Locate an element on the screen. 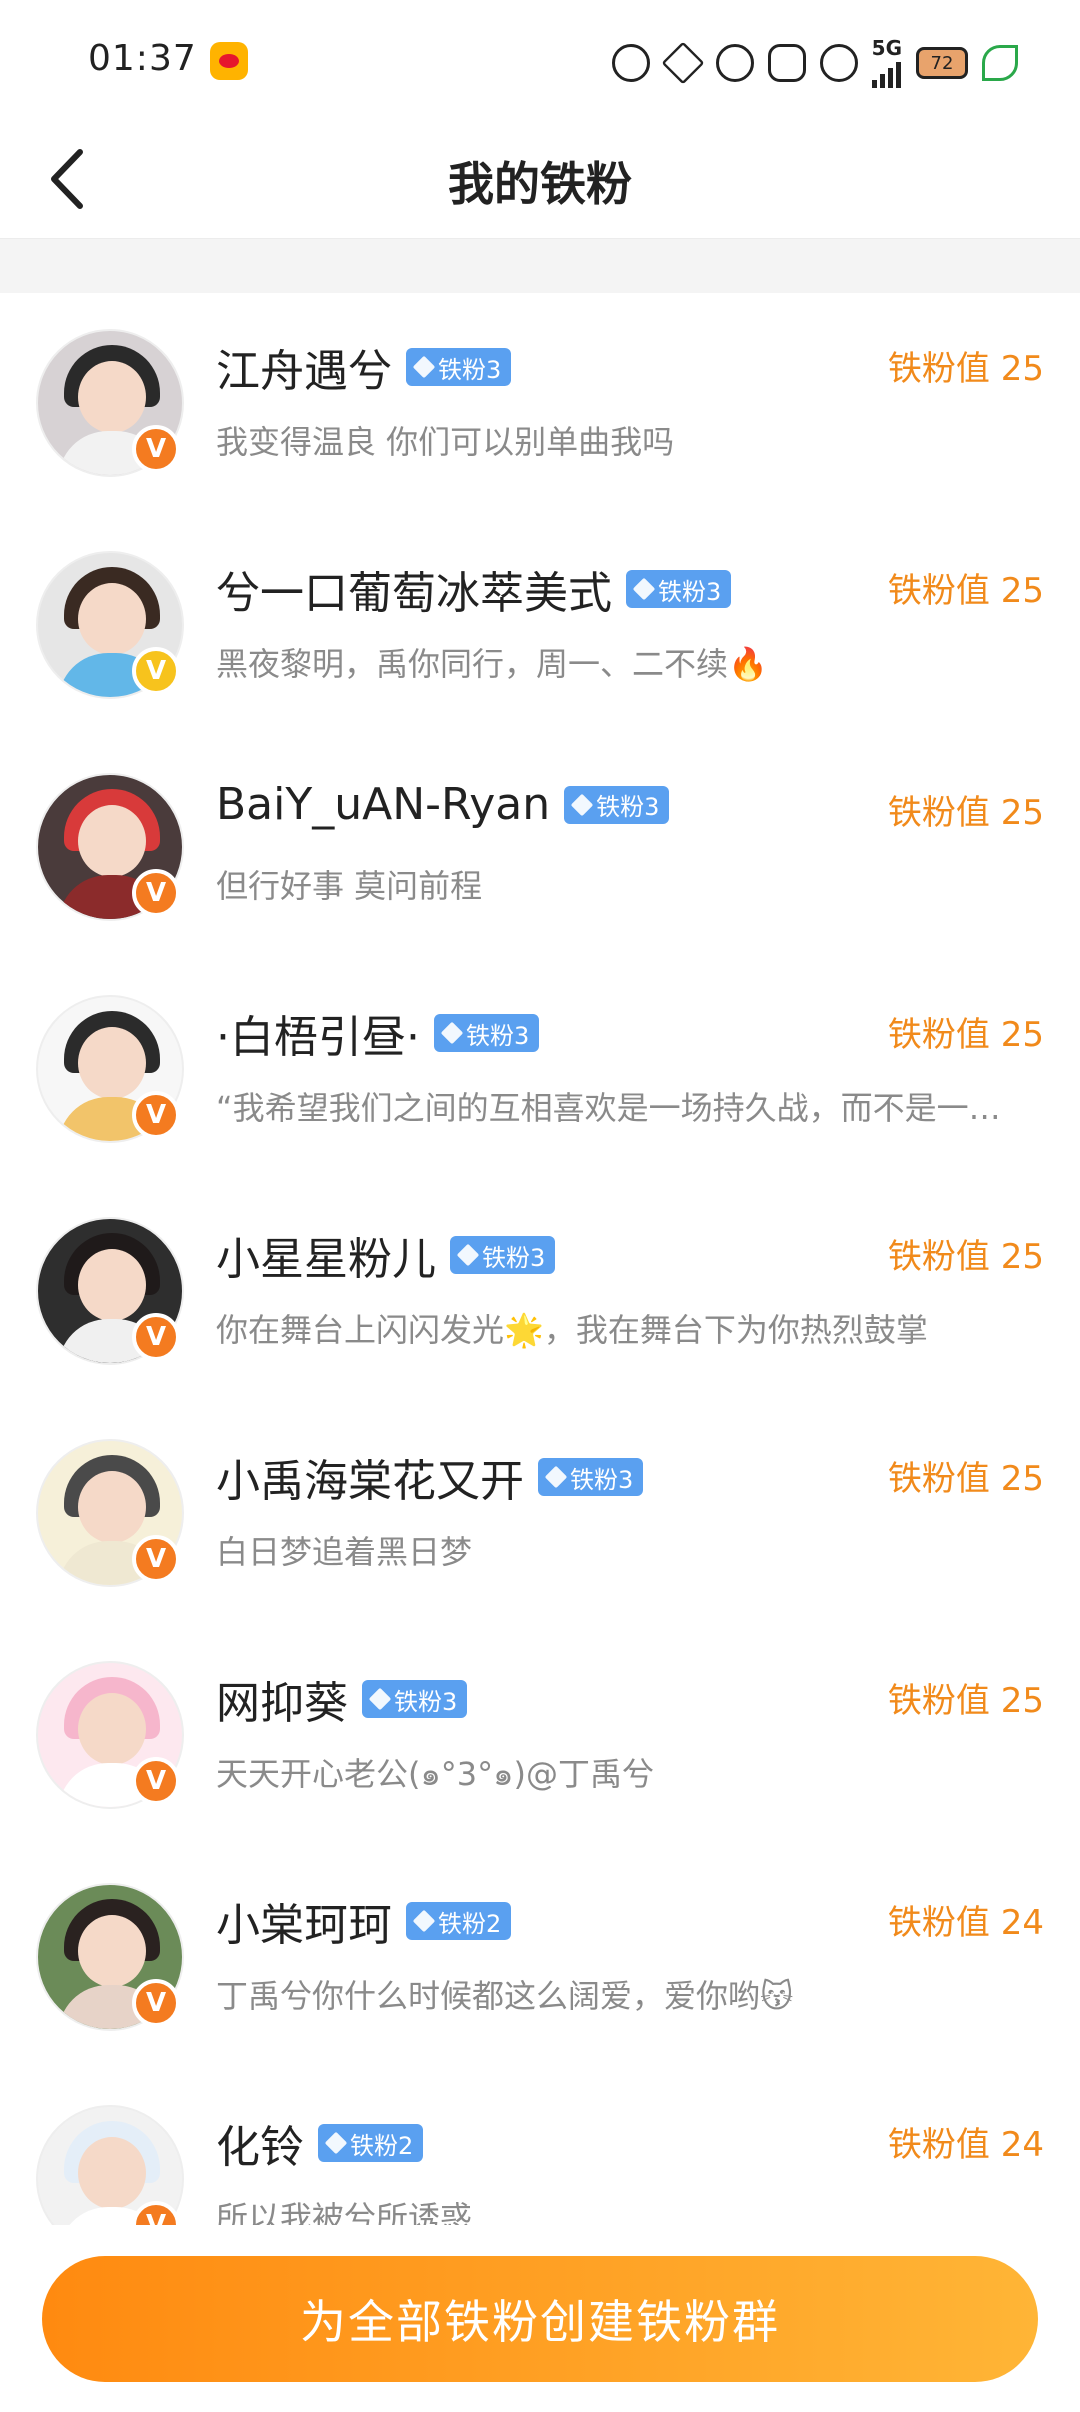 The height and width of the screenshot is (2412, 1080). bottom-bar: 为全部铁粉创建铁粉群 is located at coordinates (540, 2318).